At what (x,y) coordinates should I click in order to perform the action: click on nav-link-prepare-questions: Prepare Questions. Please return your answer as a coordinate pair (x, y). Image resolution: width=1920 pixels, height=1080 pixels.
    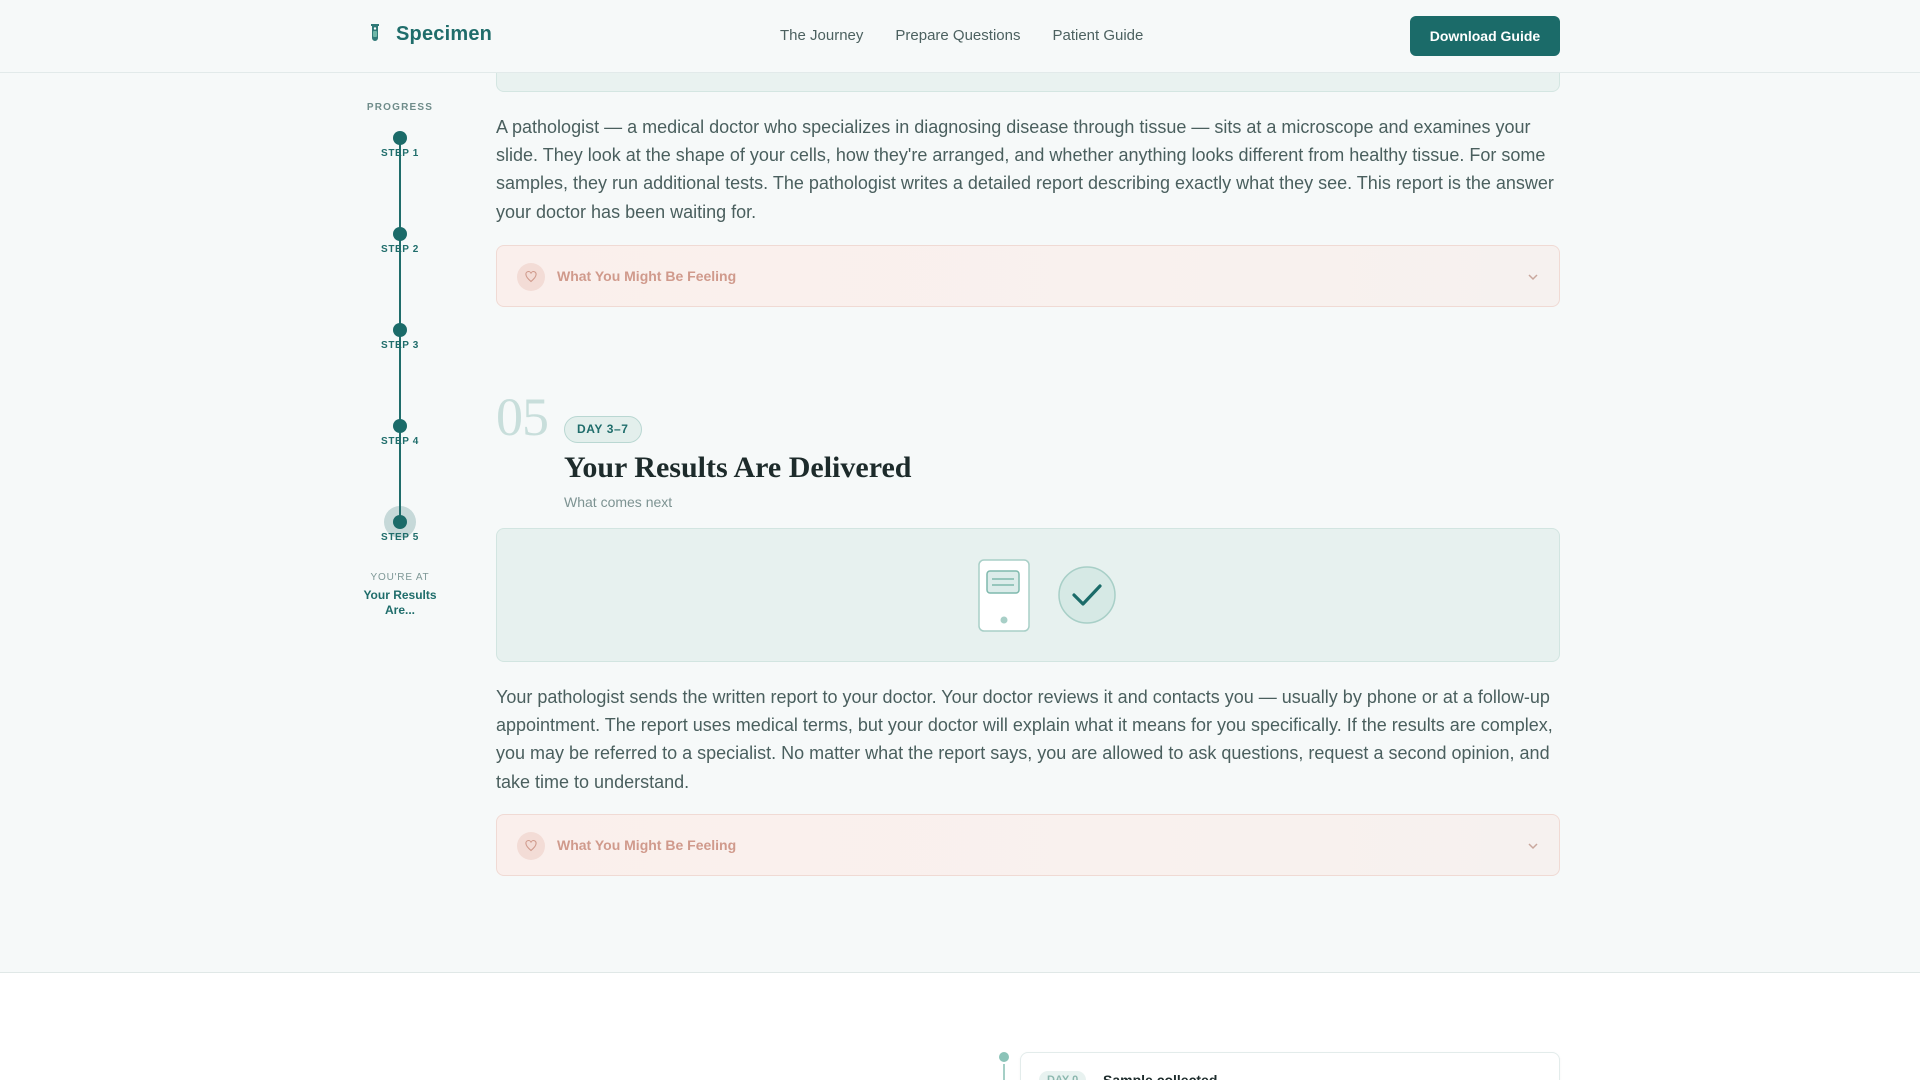
    Looking at the image, I should click on (957, 35).